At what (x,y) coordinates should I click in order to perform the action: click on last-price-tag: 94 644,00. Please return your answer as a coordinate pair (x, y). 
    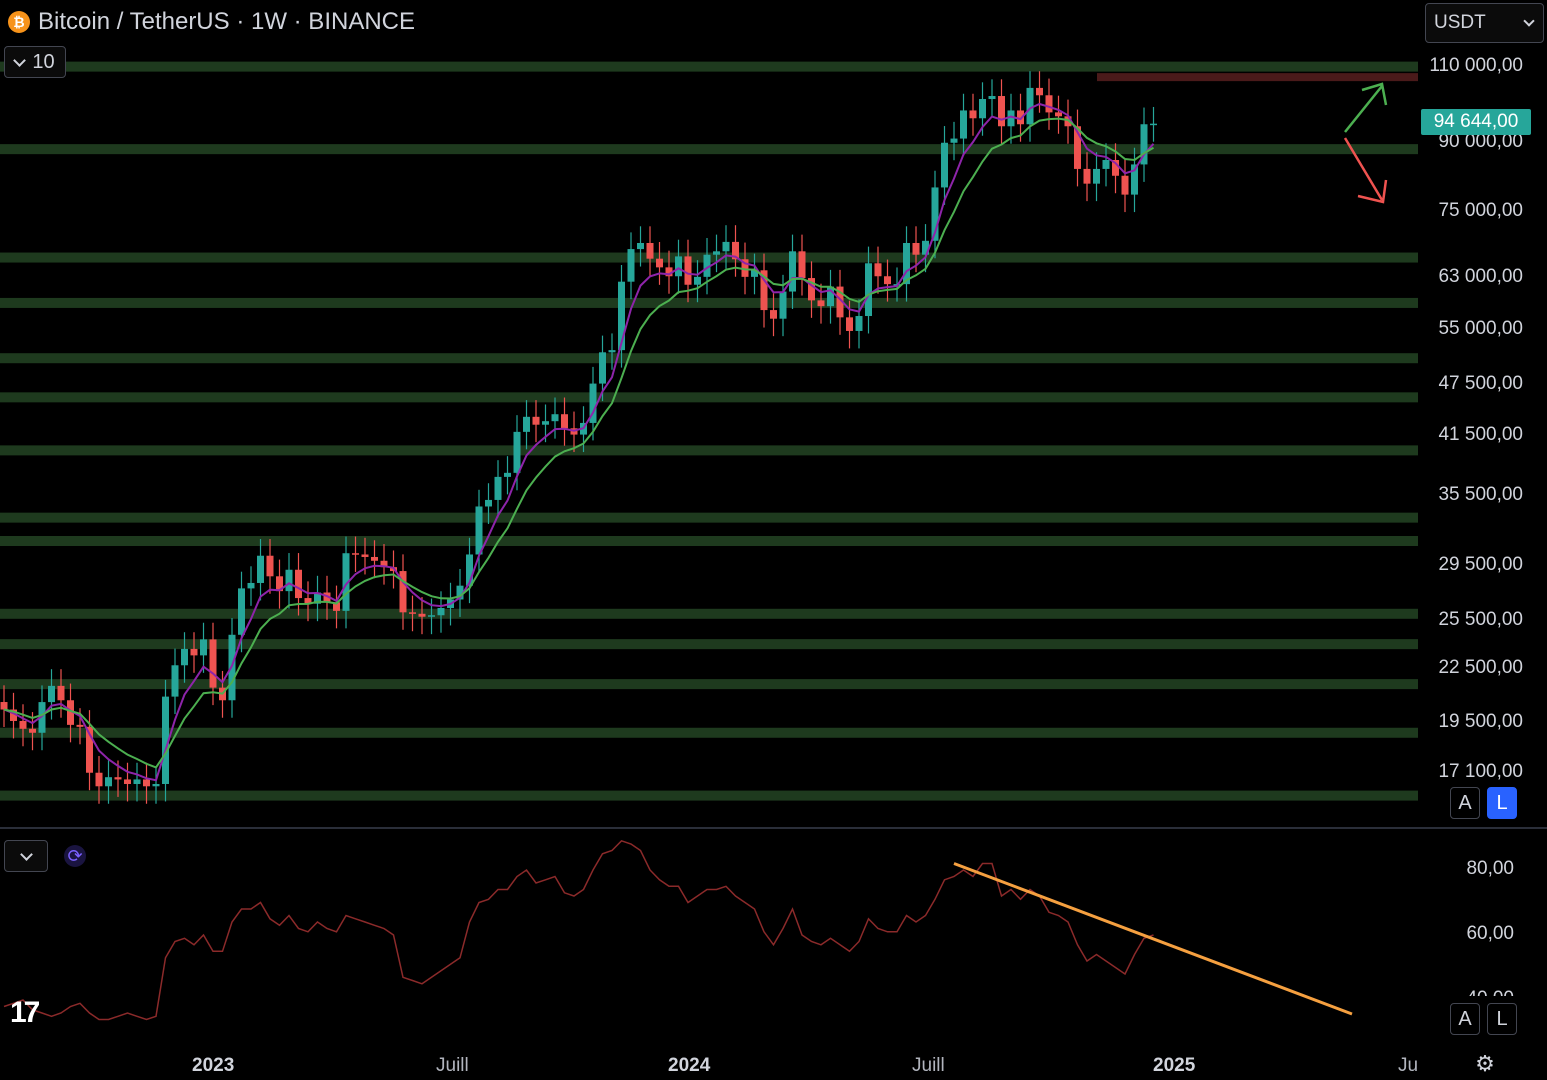
    Looking at the image, I should click on (1476, 122).